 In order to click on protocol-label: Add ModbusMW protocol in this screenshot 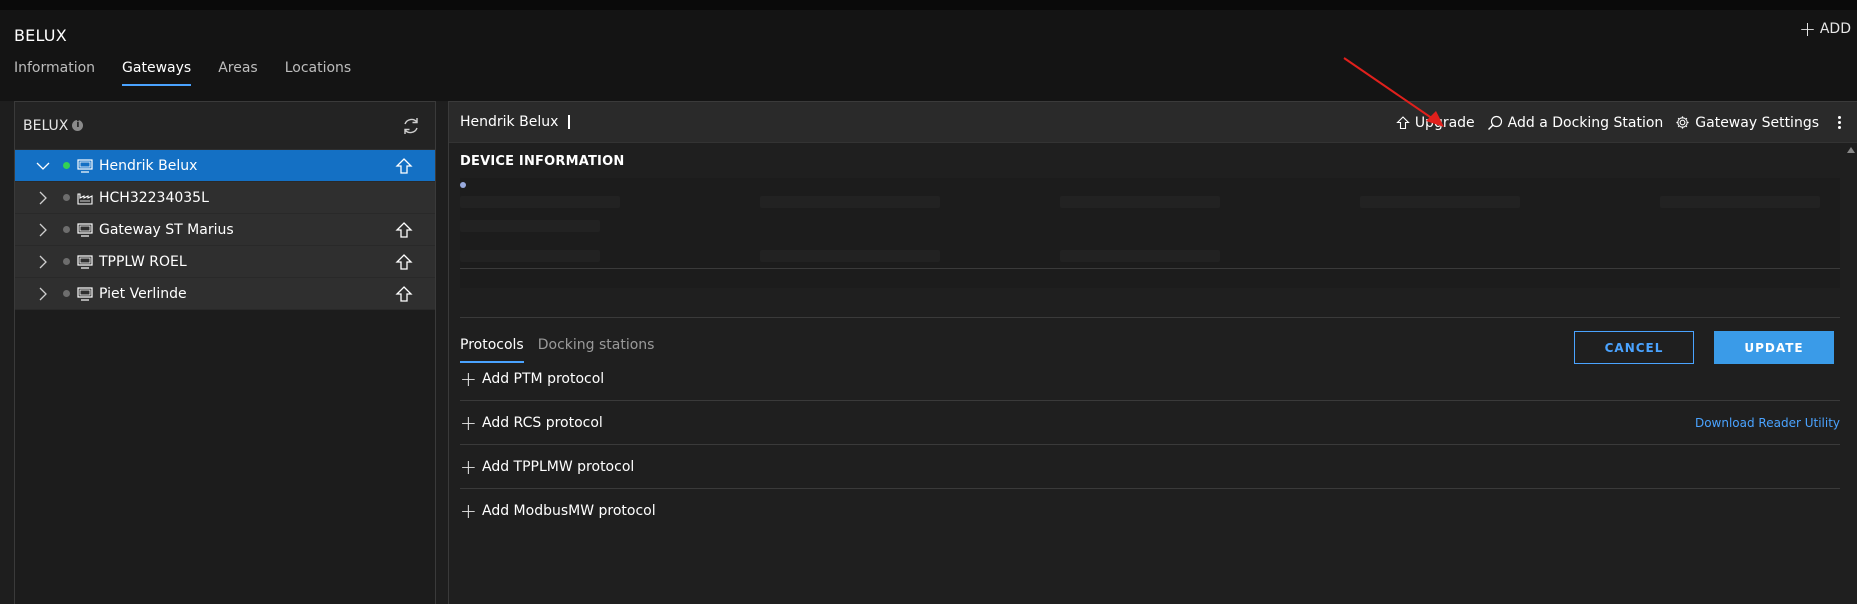, I will do `click(569, 511)`.